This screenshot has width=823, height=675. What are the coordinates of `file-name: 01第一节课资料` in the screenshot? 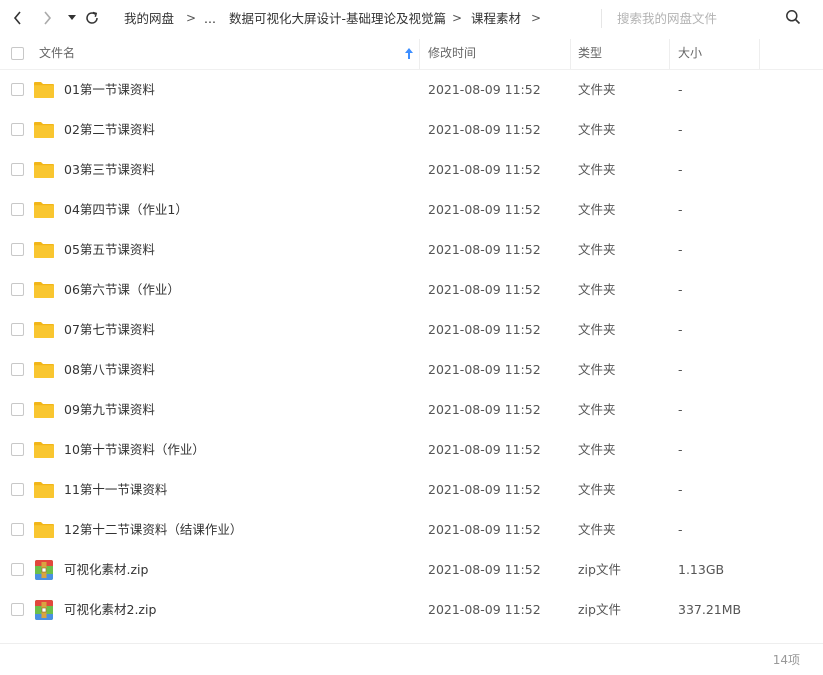 It's located at (109, 90).